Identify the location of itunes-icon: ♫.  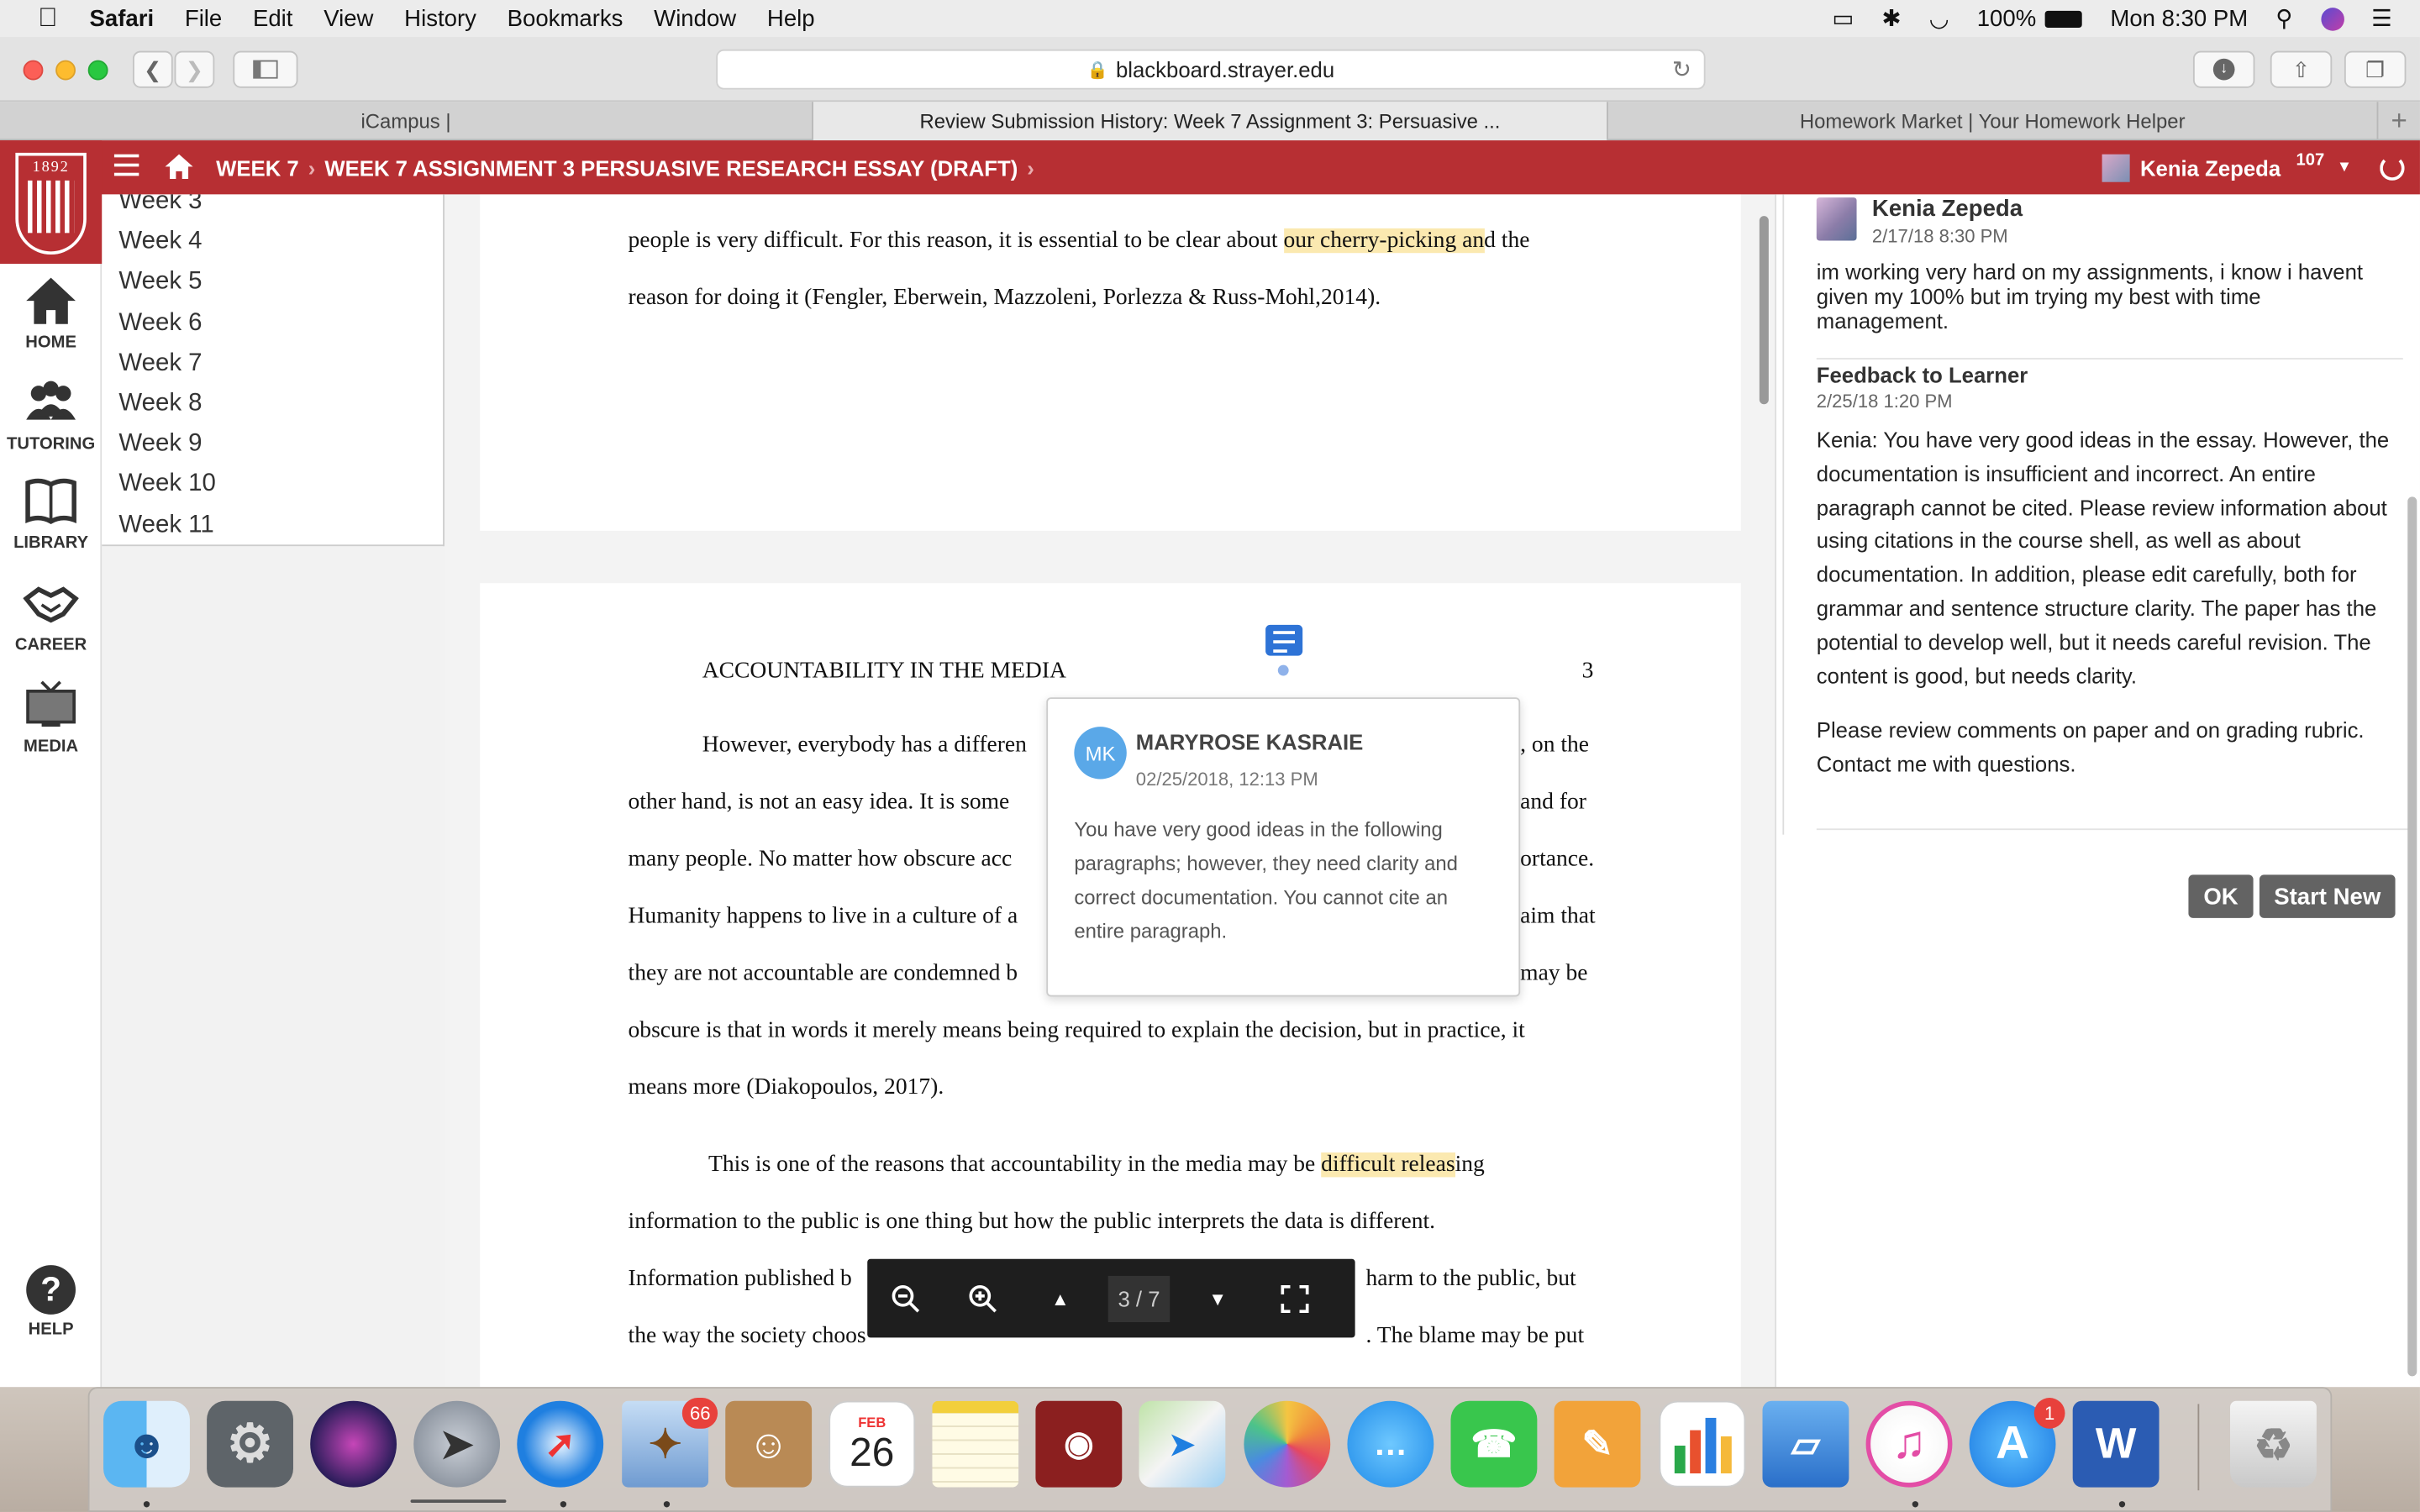
(1909, 1444).